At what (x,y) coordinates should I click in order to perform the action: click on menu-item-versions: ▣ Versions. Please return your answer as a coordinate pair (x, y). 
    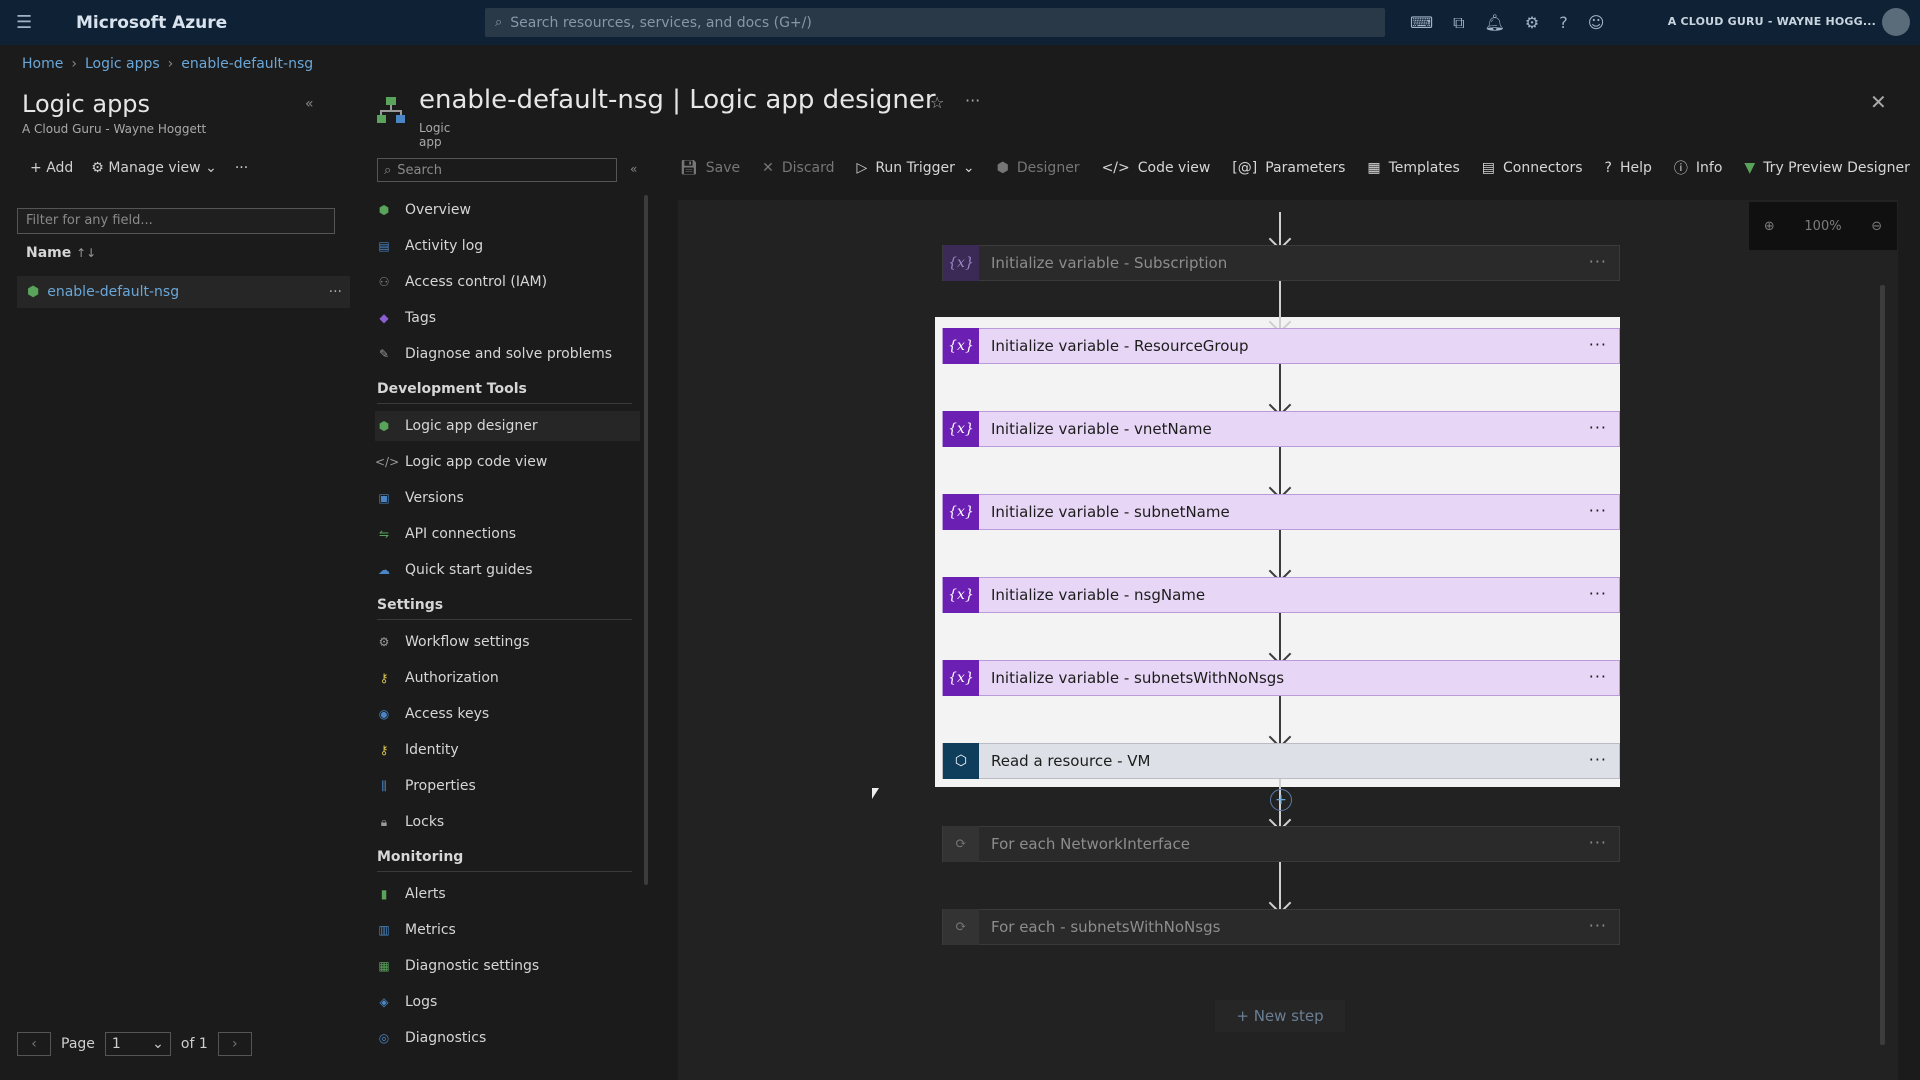
    Looking at the image, I should click on (507, 498).